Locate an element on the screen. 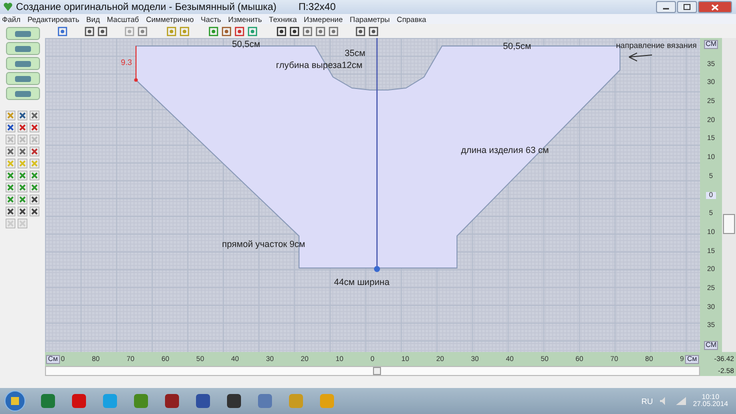 The image size is (736, 414). maximize-icon is located at coordinates (687, 7).